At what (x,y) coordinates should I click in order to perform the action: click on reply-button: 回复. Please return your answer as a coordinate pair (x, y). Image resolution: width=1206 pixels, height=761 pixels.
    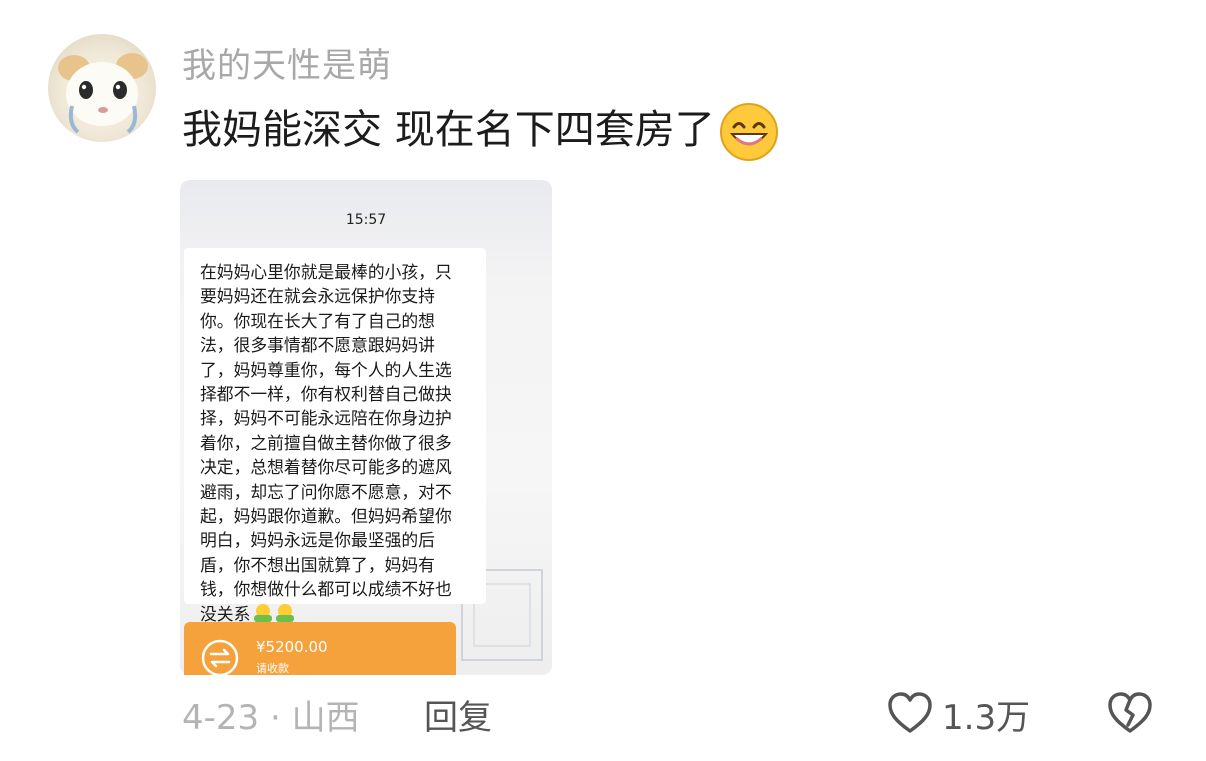
    Looking at the image, I should click on (458, 714).